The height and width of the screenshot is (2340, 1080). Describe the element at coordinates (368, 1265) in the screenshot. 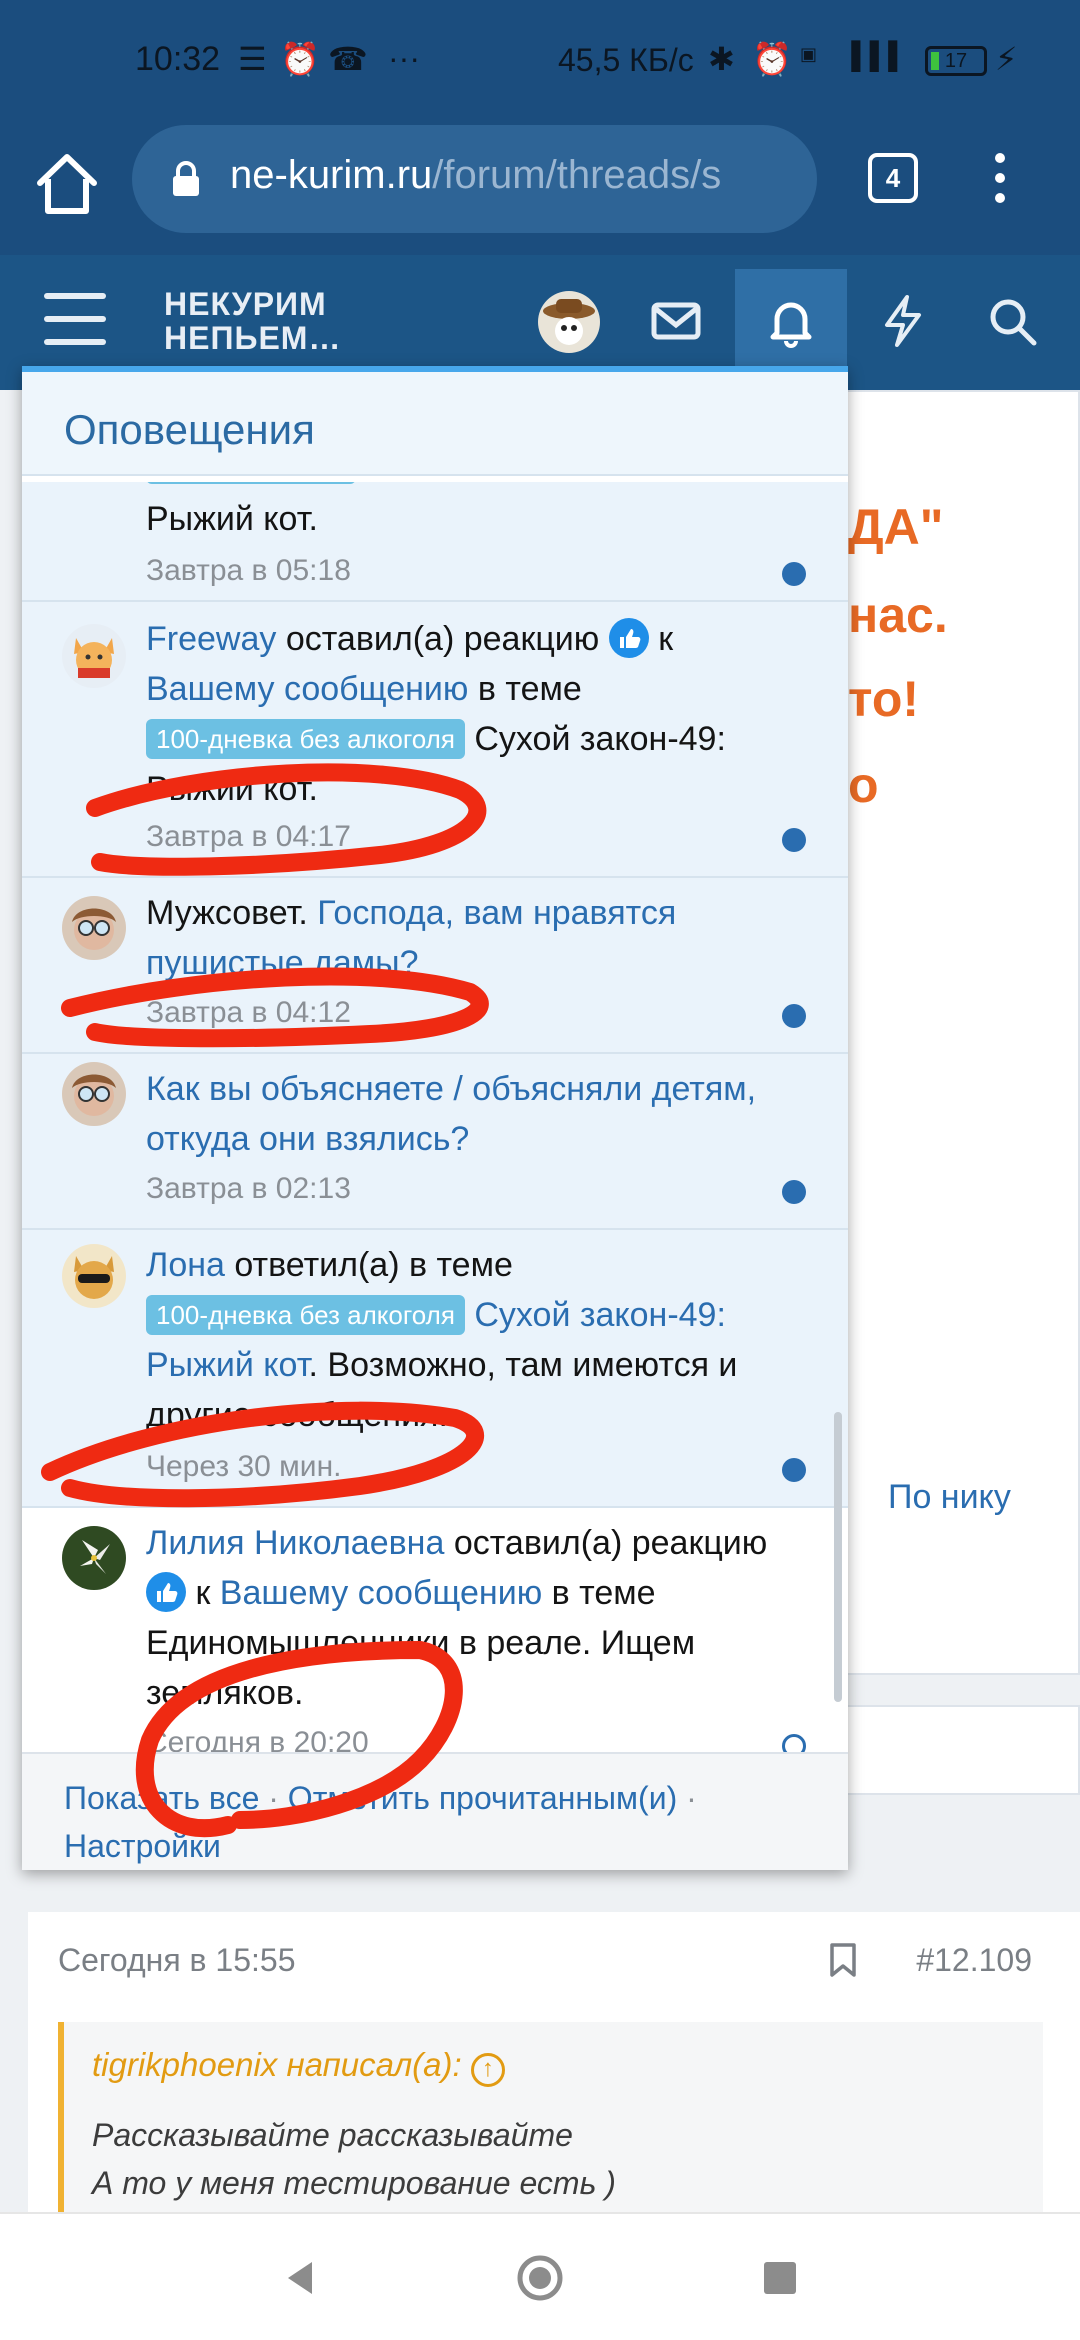

I see `notification-action: ответил(а) в теме` at that location.